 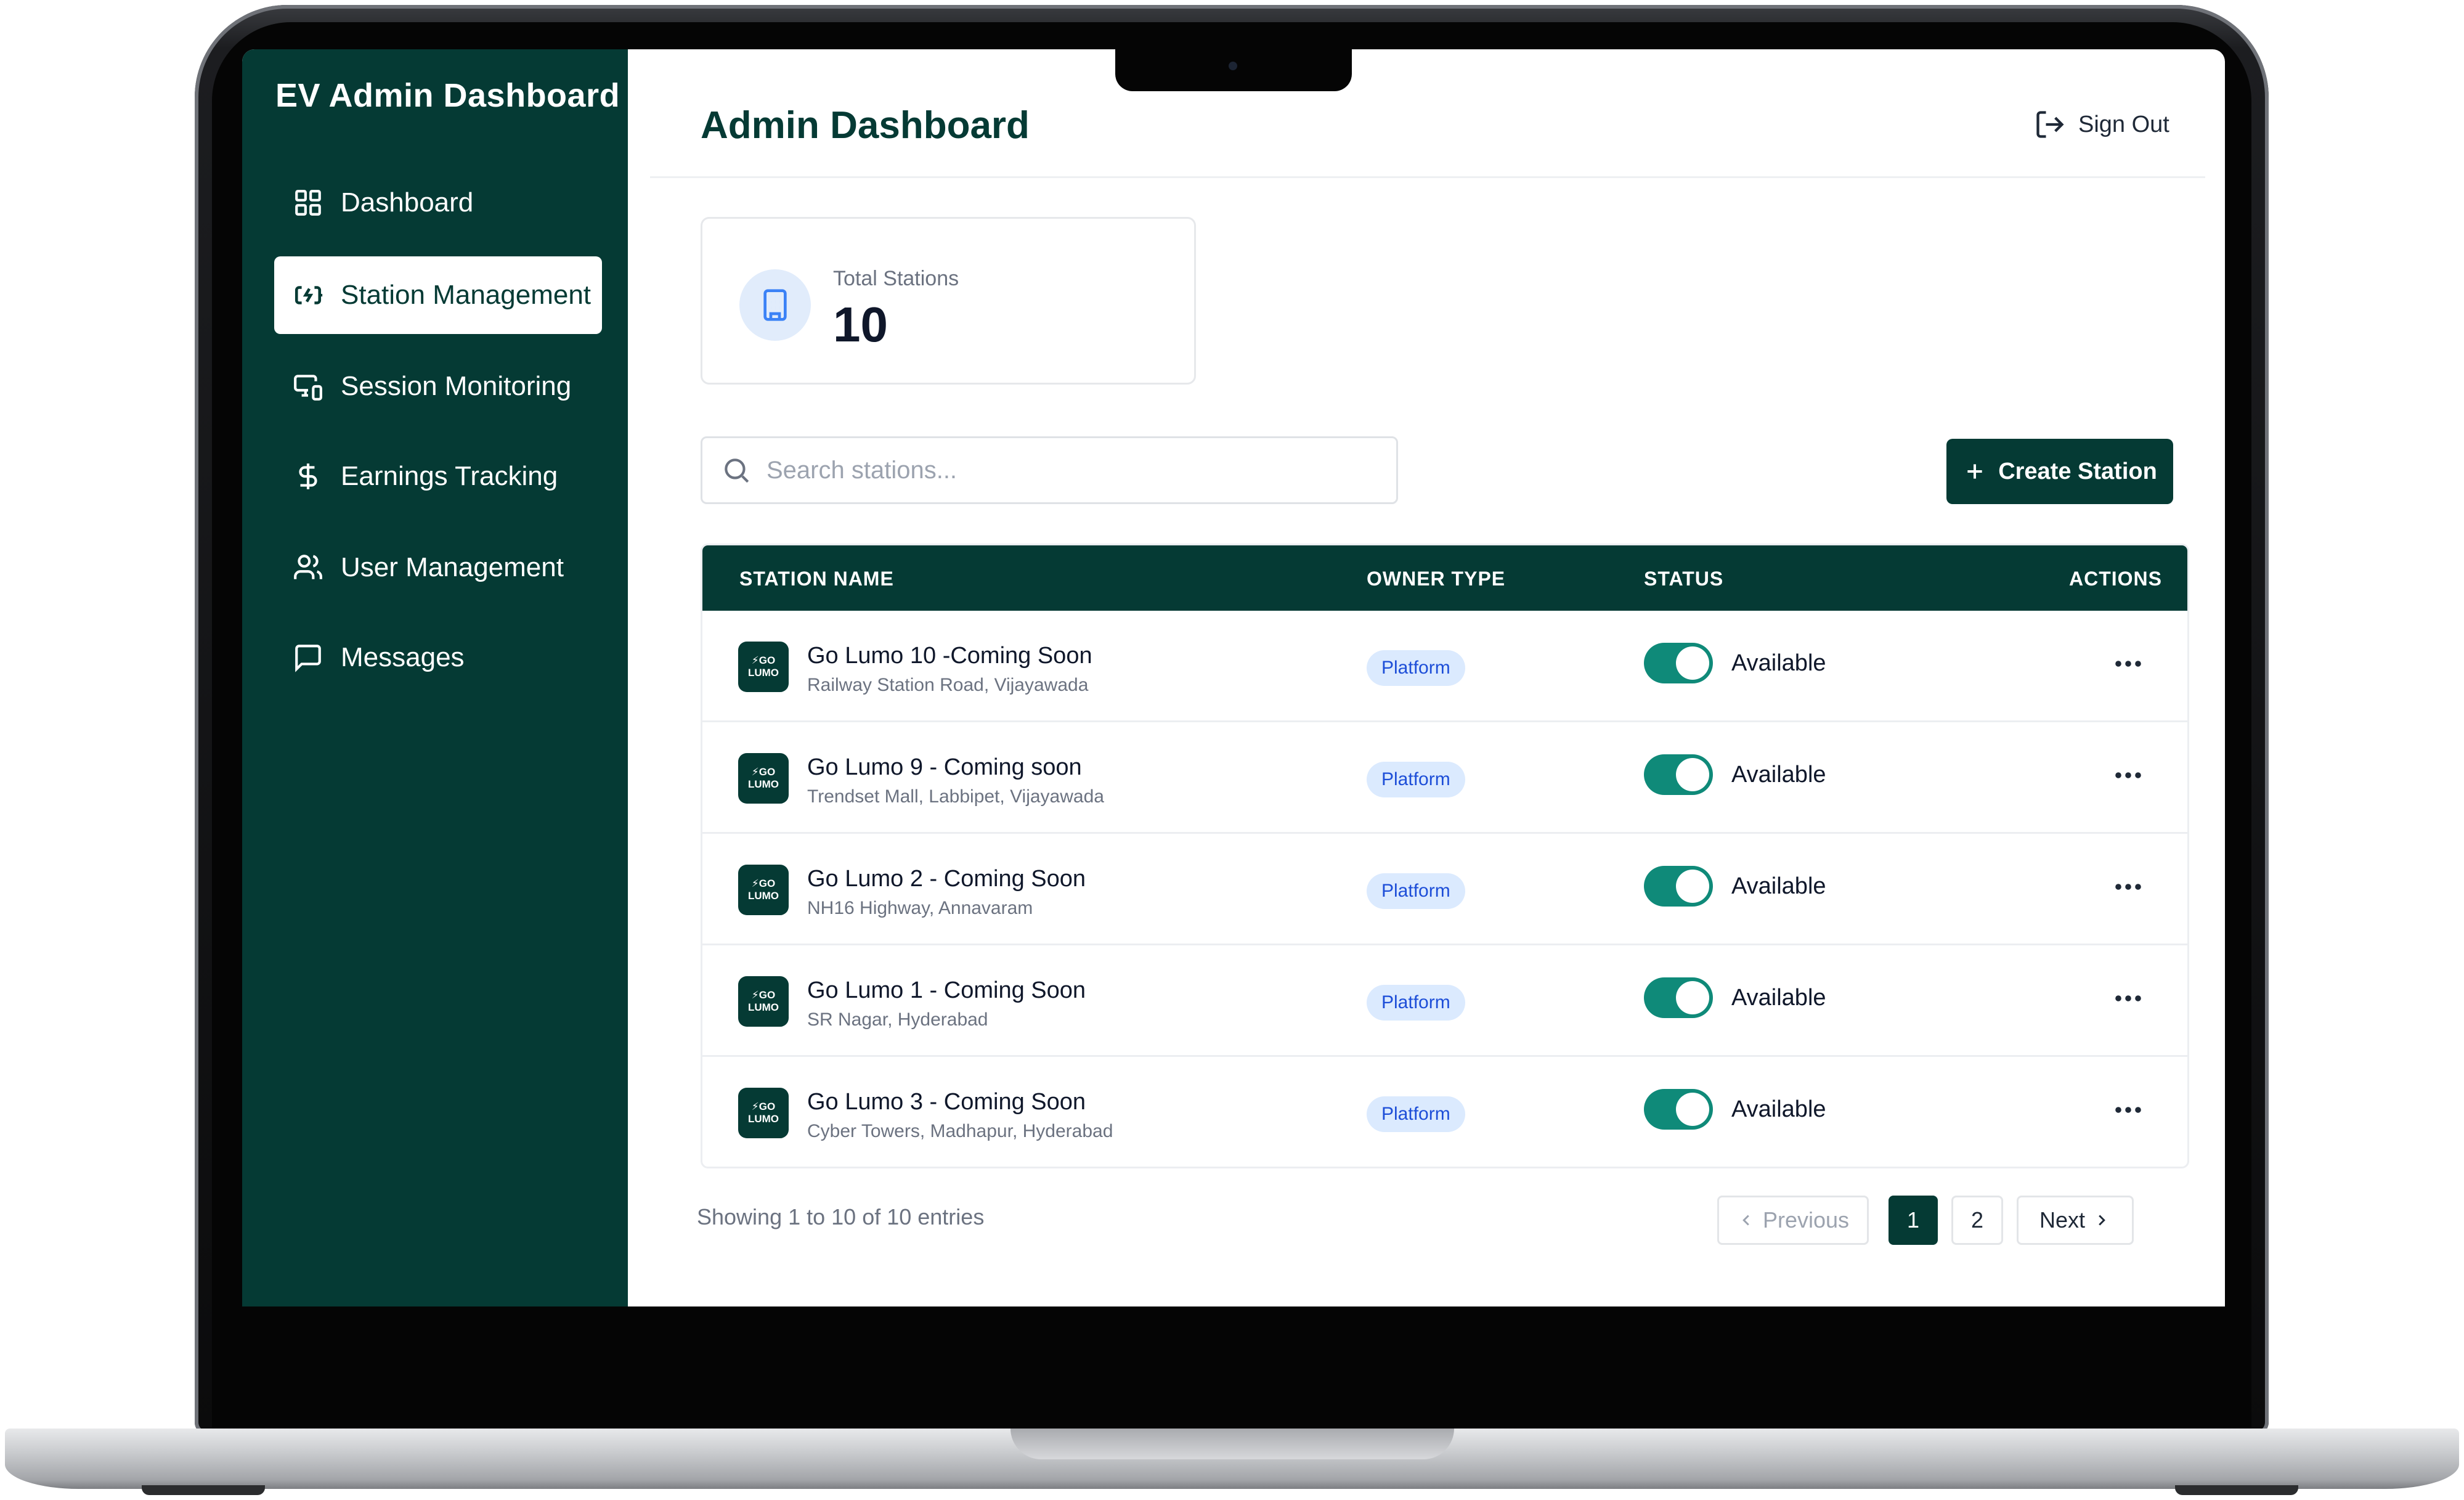 I want to click on column-header-station-name: STATION NAME, so click(x=816, y=579).